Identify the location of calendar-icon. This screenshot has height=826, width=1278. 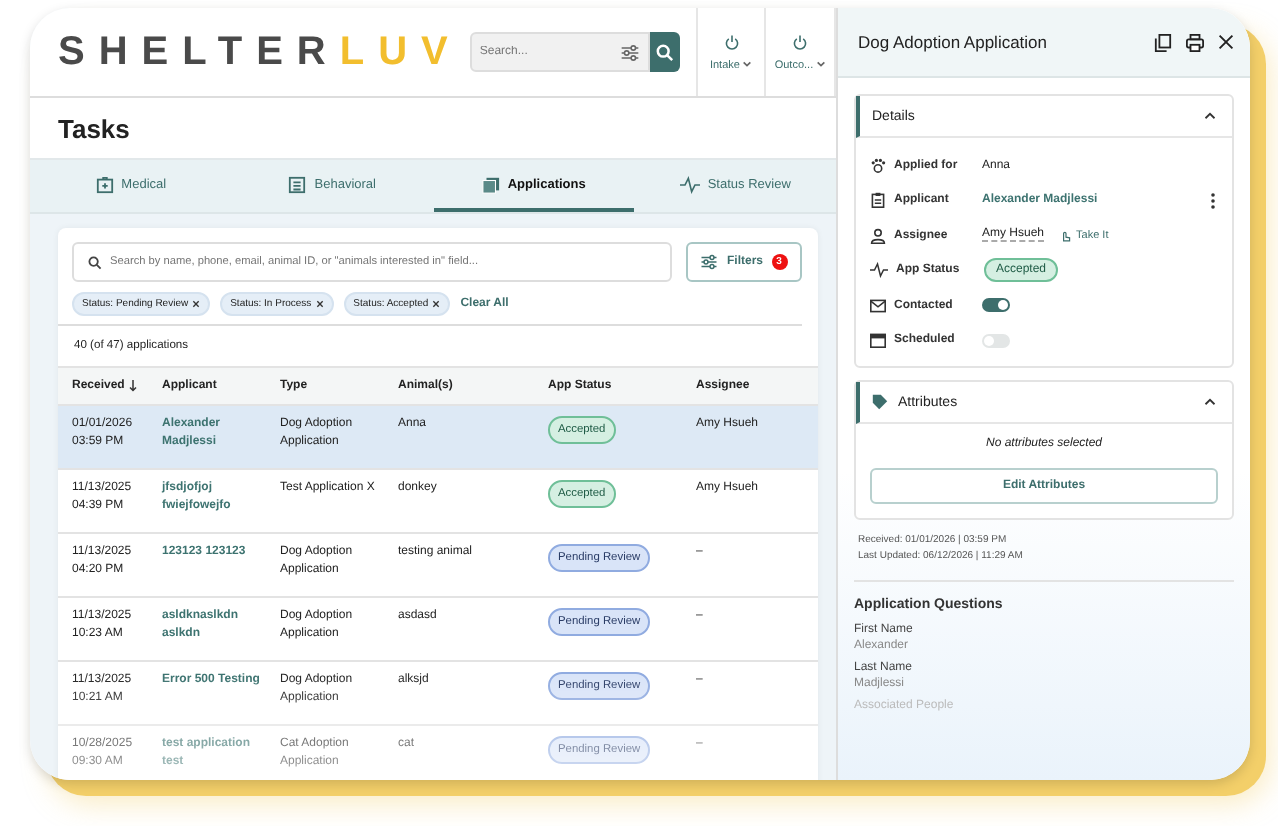
(878, 340).